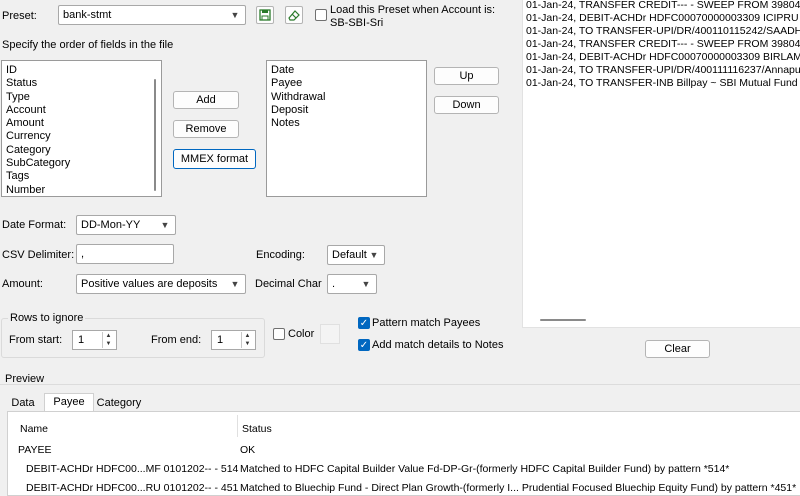  What do you see at coordinates (206, 100) in the screenshot?
I see `add-field-button: Add` at bounding box center [206, 100].